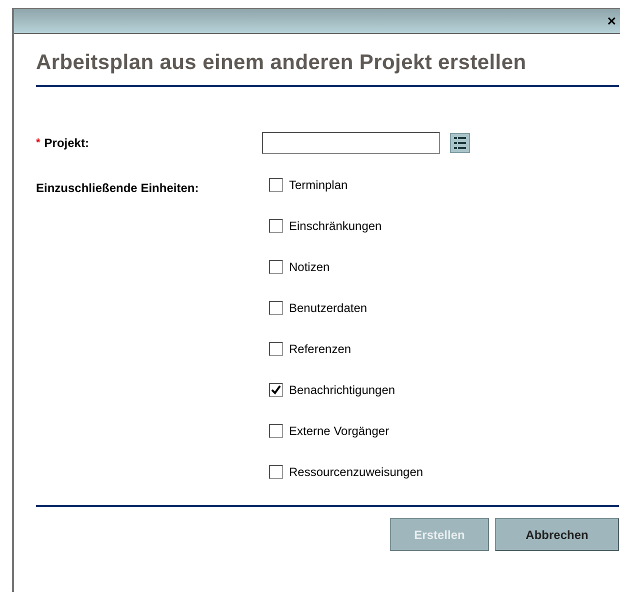 This screenshot has width=620, height=602. What do you see at coordinates (335, 226) in the screenshot?
I see `checkbox-label: Einschränkungen` at bounding box center [335, 226].